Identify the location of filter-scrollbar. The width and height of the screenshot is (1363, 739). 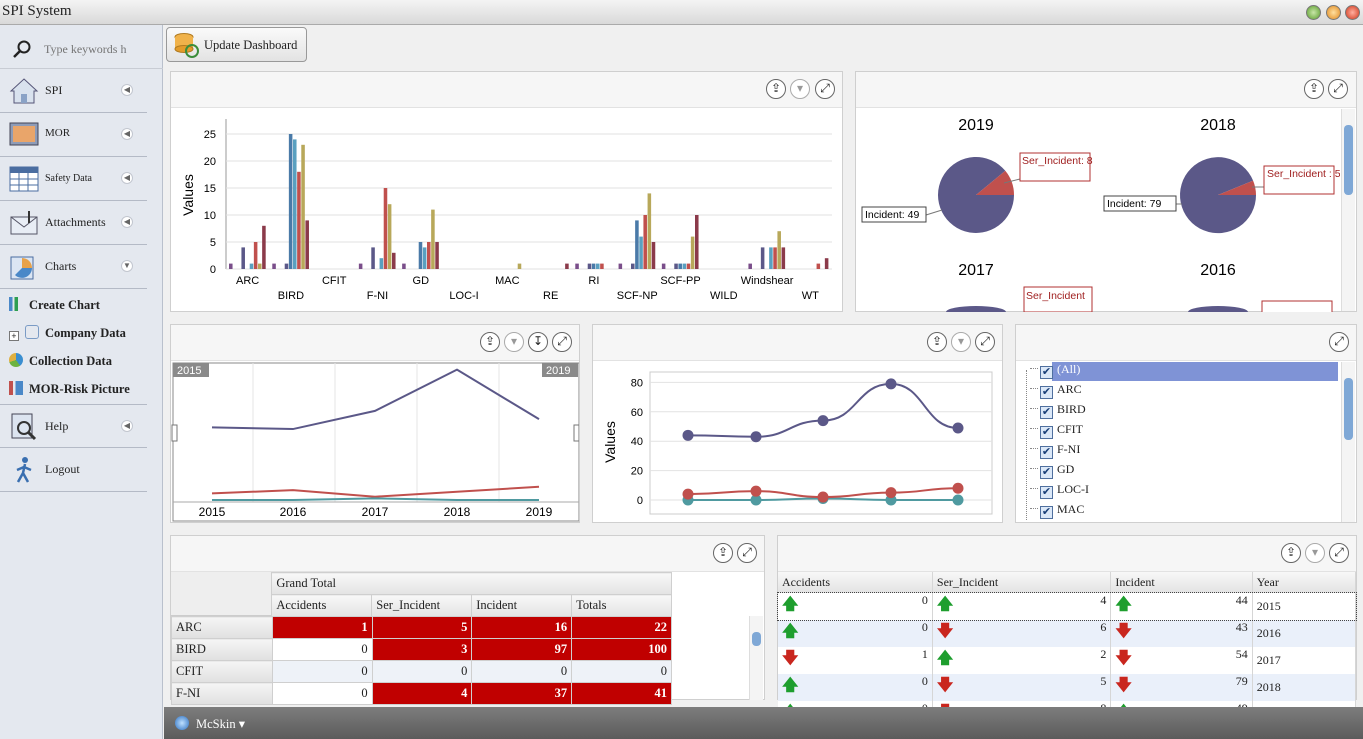
(1348, 442).